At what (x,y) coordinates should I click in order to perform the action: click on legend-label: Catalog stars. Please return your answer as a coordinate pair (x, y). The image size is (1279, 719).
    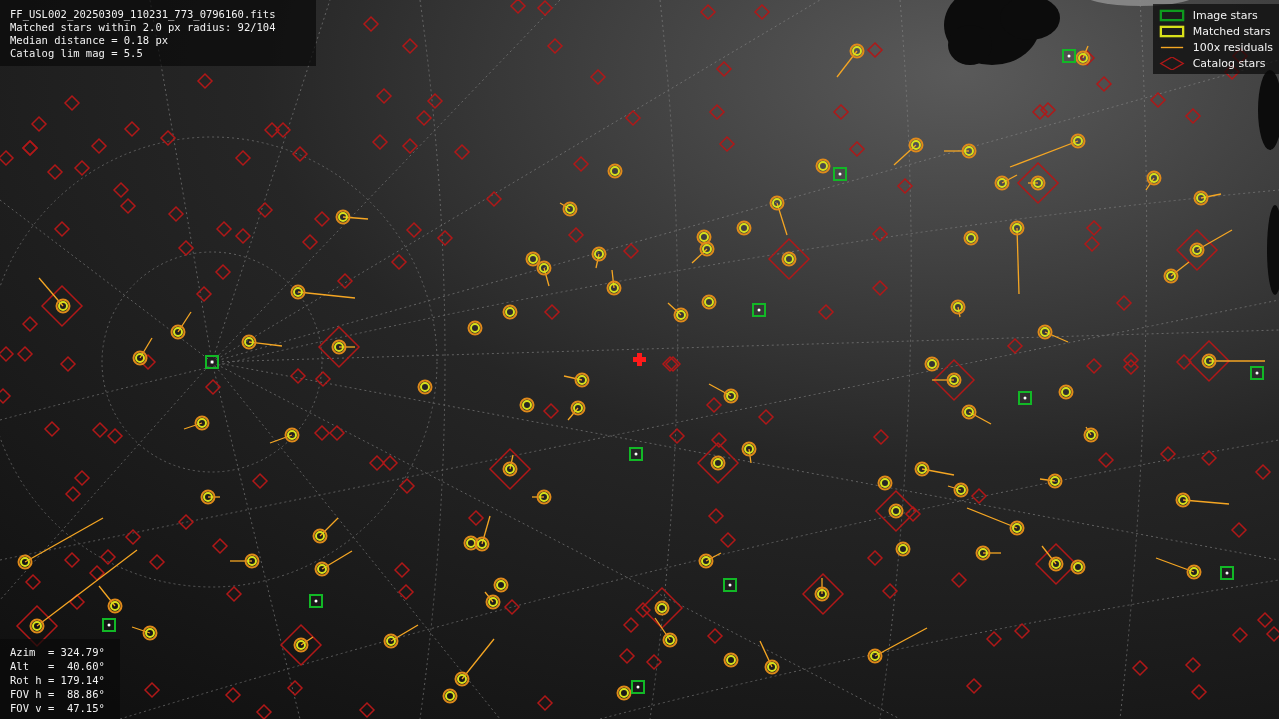
    Looking at the image, I should click on (1229, 63).